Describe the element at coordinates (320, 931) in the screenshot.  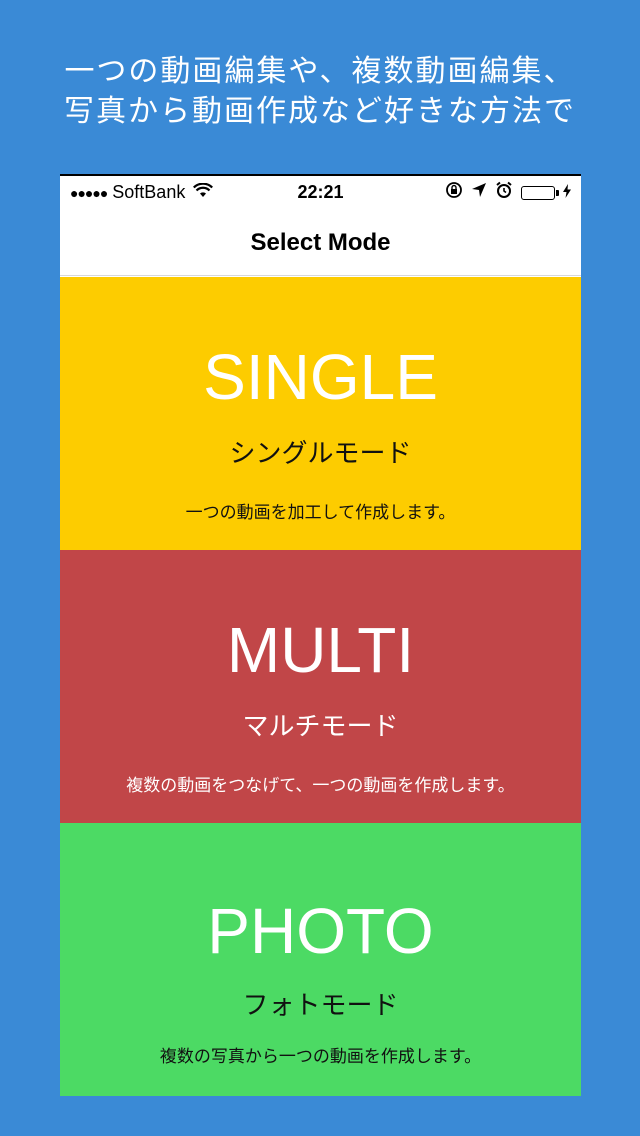
I see `photo-mode-title: PHOTO` at that location.